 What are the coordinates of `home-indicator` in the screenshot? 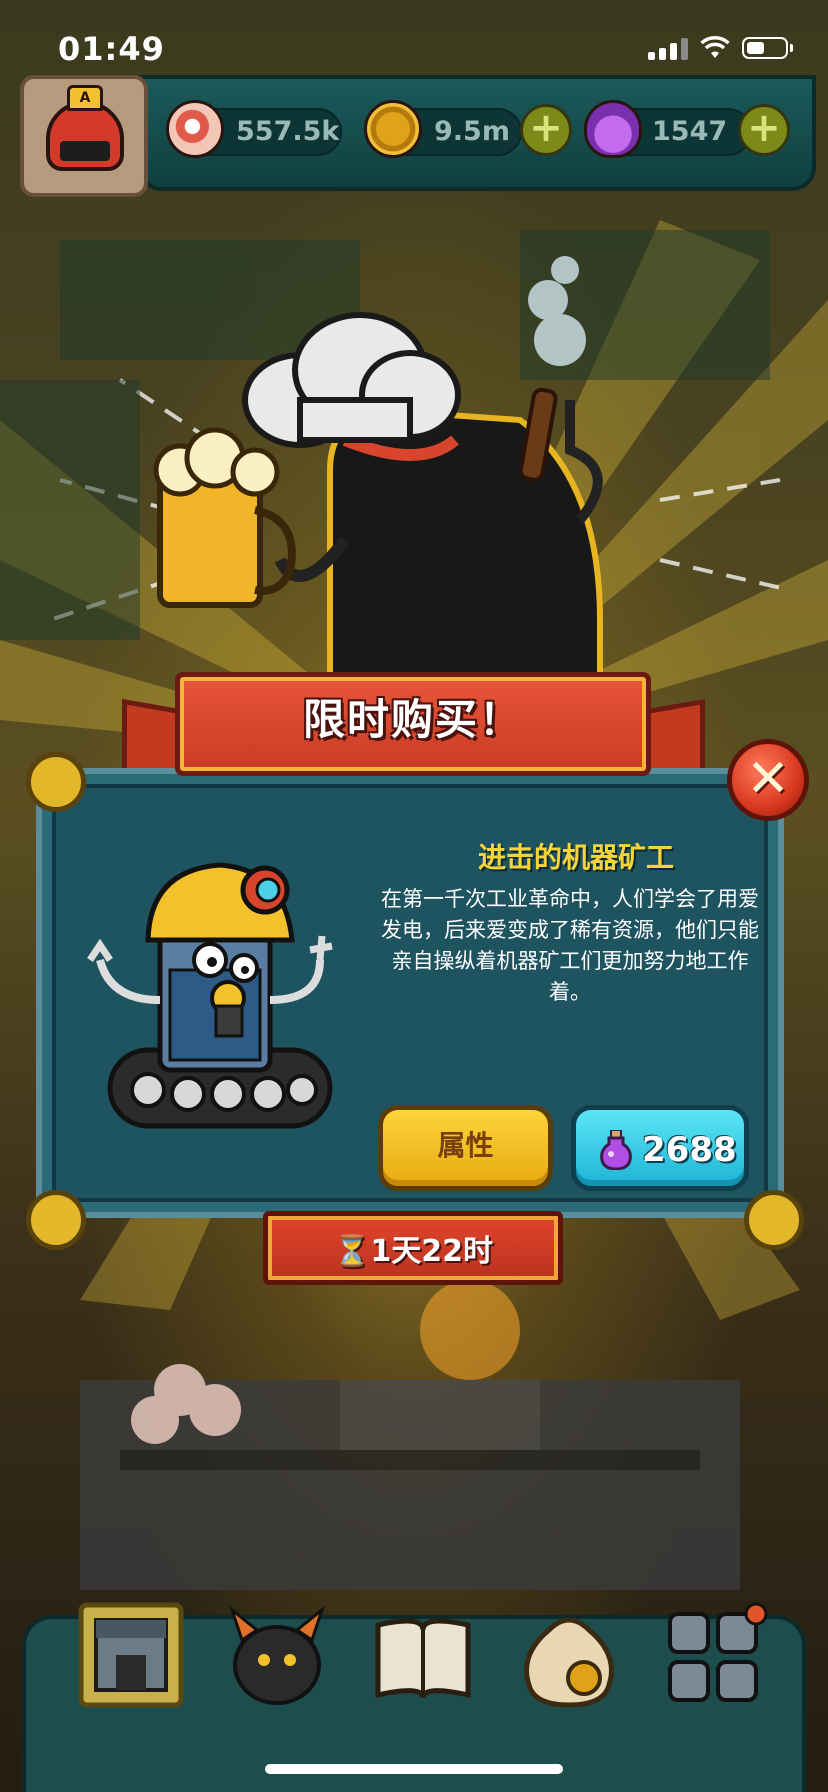 It's located at (414, 1769).